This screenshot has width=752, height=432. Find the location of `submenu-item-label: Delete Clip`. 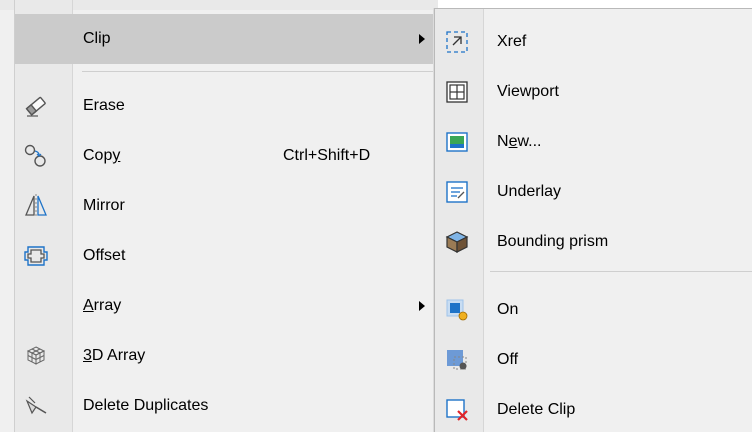

submenu-item-label: Delete Clip is located at coordinates (536, 409).